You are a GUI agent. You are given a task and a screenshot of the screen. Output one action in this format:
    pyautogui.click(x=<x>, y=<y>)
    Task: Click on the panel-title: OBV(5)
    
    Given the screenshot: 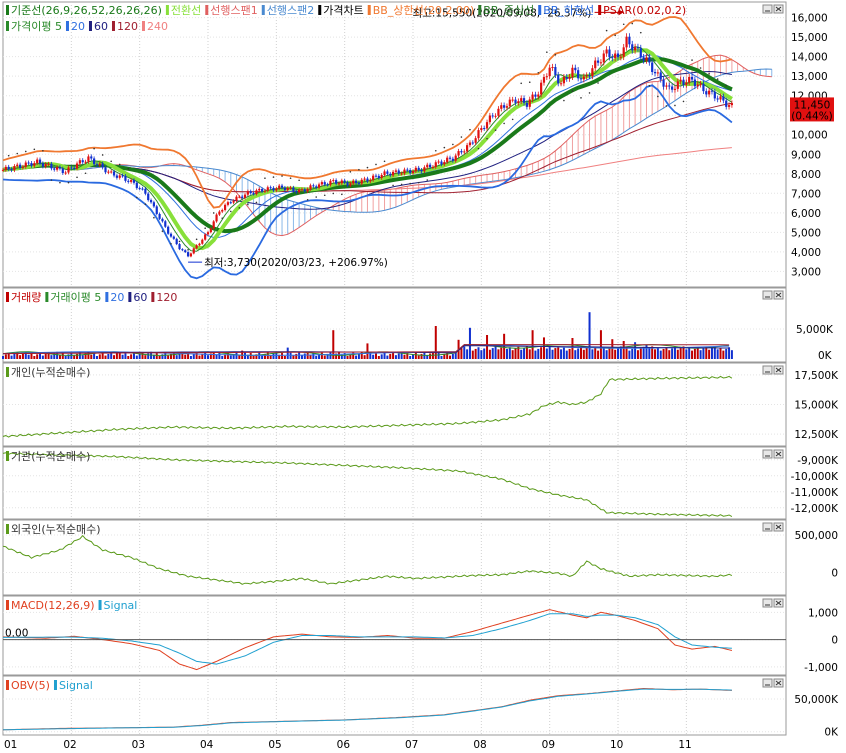 What is the action you would take?
    pyautogui.click(x=30, y=685)
    